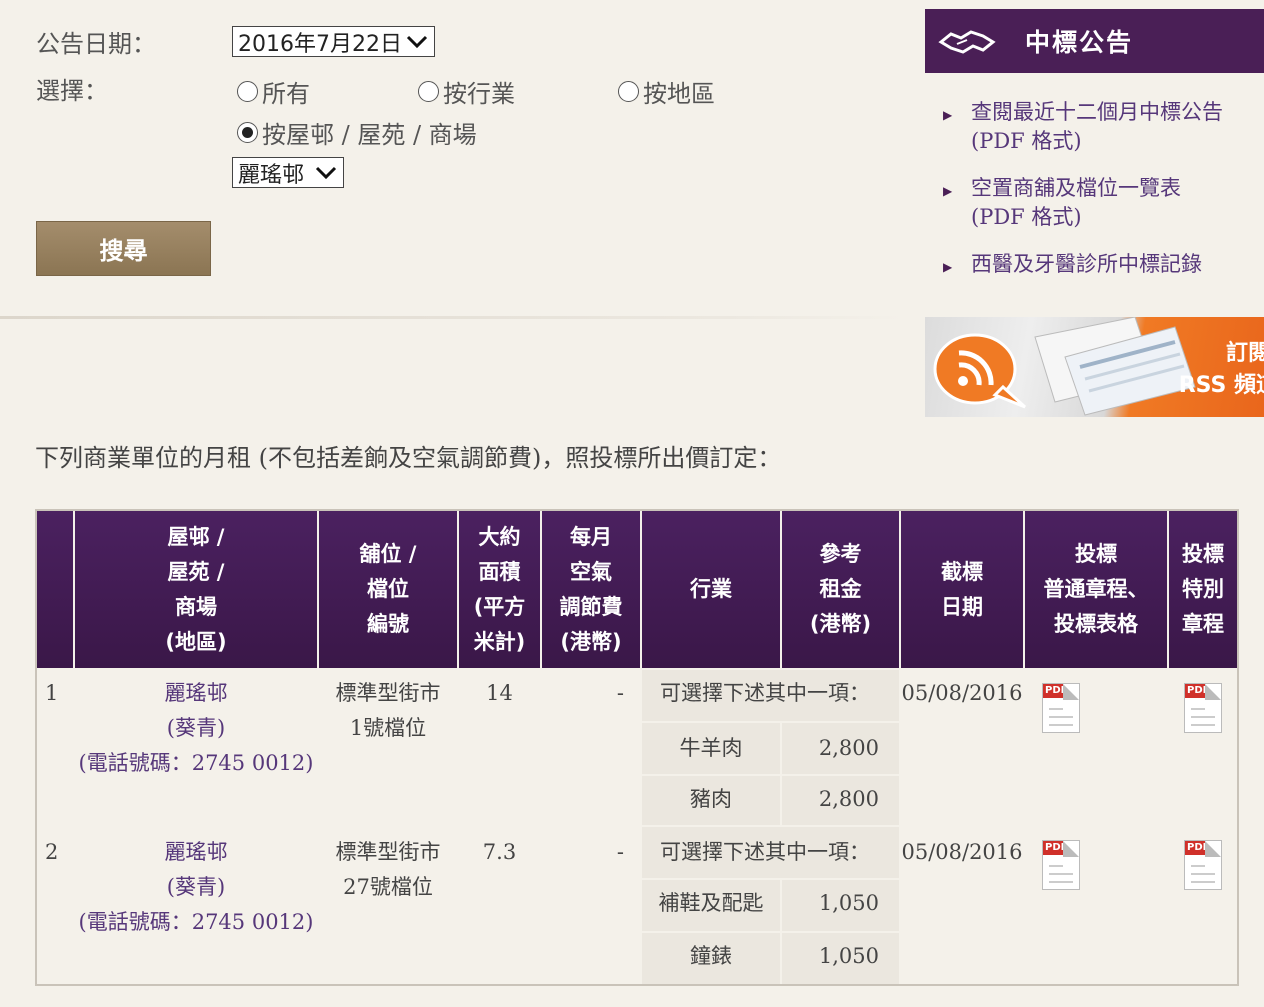  I want to click on radio-estate-label: 按屋邨 / 屋苑 / 商場, so click(369, 135).